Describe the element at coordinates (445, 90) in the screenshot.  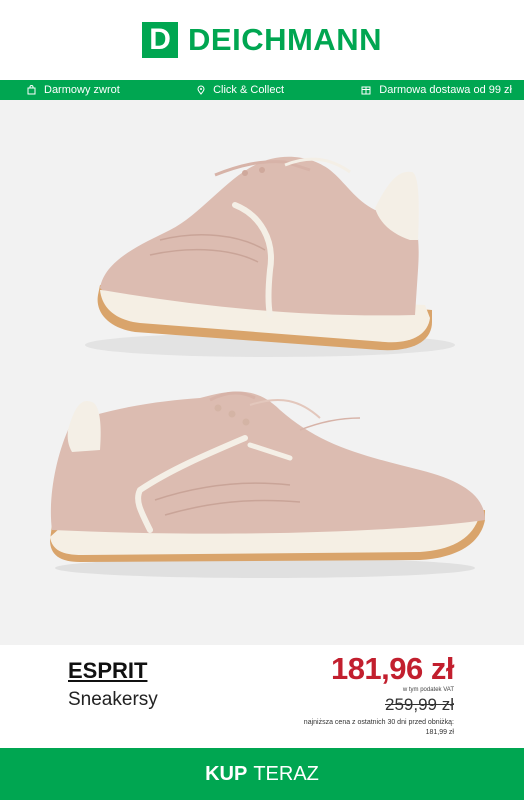
I see `benefit-label: Darmowa dostawa od 99 zł` at that location.